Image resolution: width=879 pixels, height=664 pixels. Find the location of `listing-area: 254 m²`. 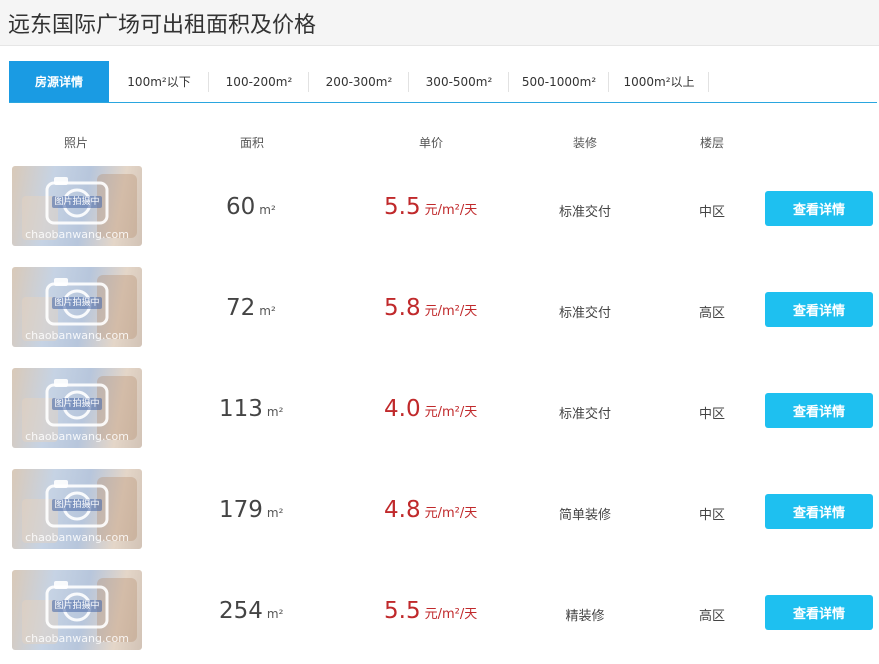

listing-area: 254 m² is located at coordinates (251, 611).